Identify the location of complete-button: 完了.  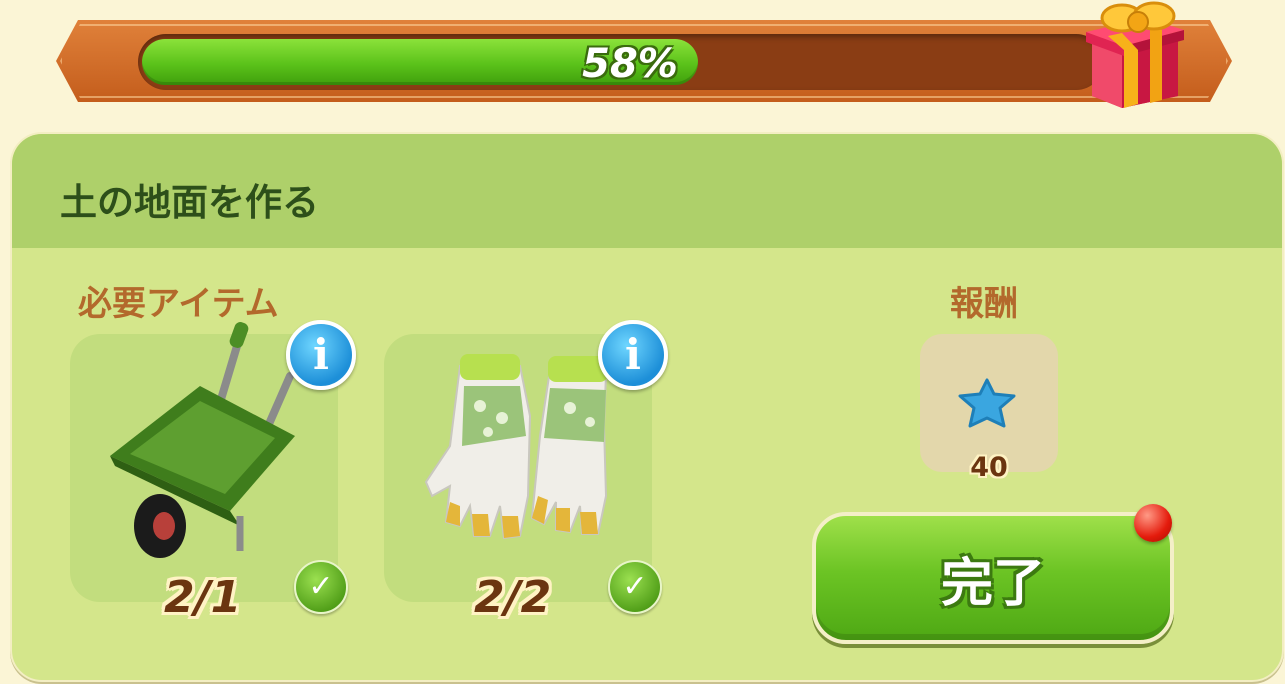
(993, 578).